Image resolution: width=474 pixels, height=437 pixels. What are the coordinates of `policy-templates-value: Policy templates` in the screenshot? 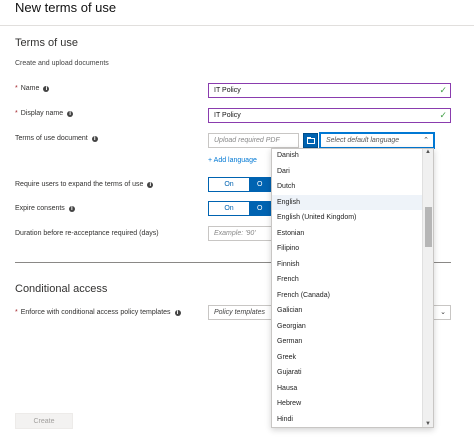 It's located at (239, 312).